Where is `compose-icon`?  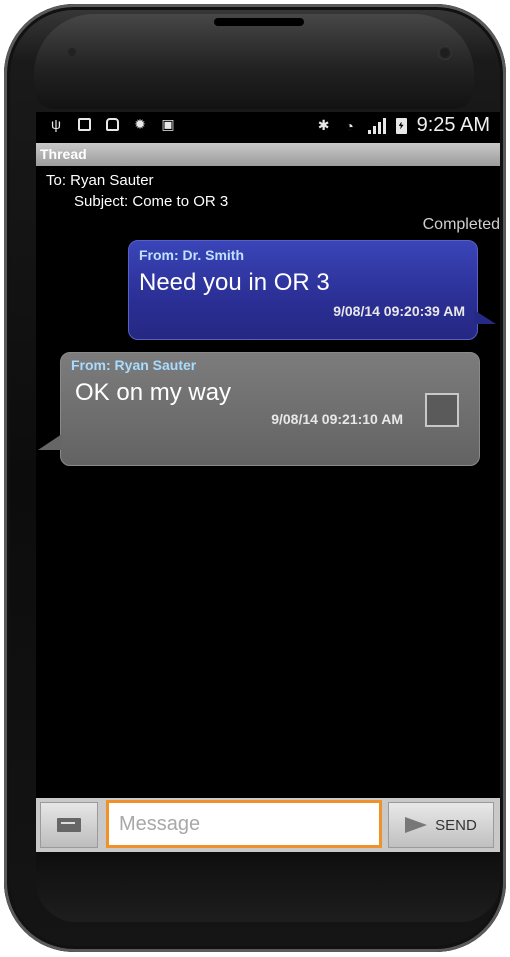
compose-icon is located at coordinates (69, 825).